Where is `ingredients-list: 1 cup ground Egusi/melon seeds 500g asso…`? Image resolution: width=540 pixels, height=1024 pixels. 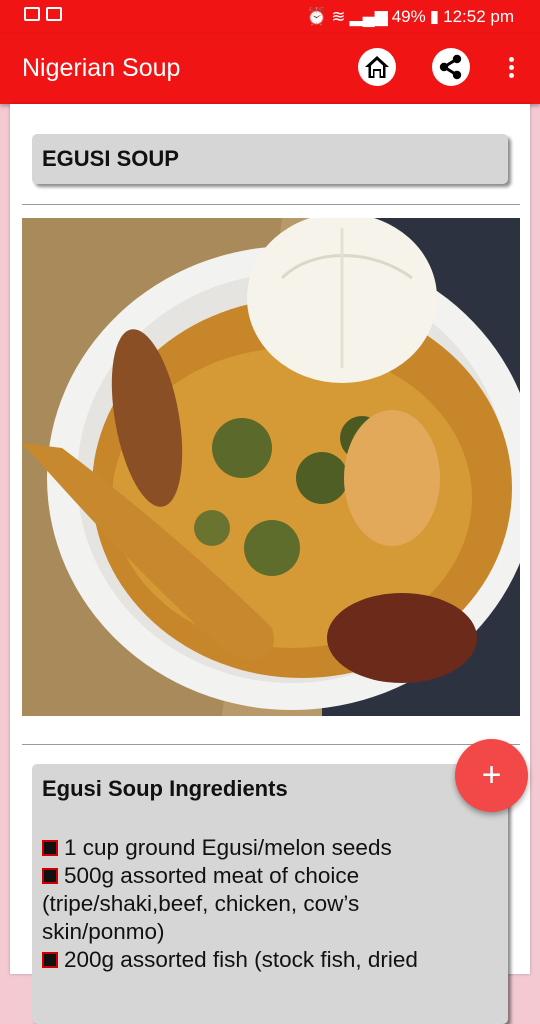
ingredients-list: 1 cup ground Egusi/melon seeds 500g asso… is located at coordinates (252, 904).